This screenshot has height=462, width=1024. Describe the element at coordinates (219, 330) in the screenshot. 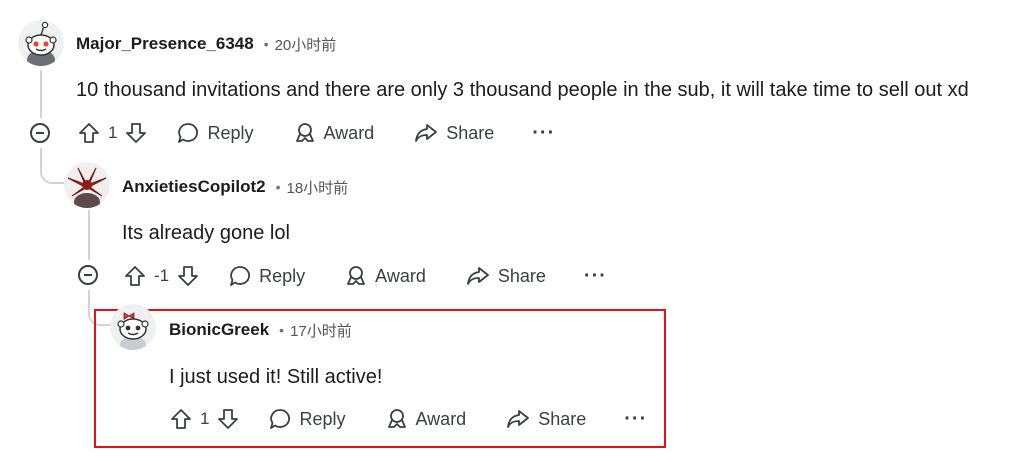

I see `author-name: BionicGreek` at that location.